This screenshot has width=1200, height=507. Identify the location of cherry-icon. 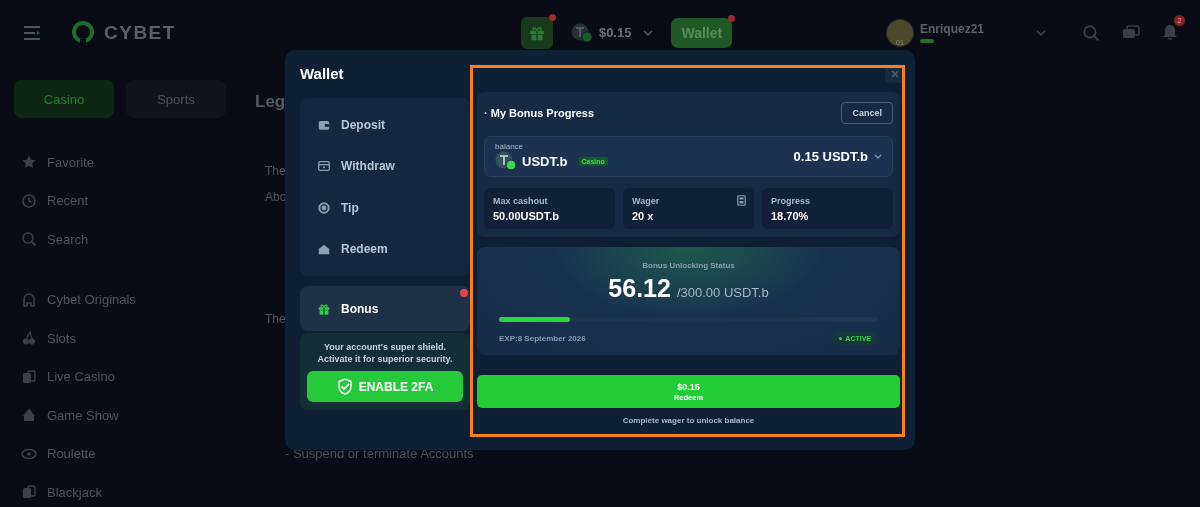
(29, 338).